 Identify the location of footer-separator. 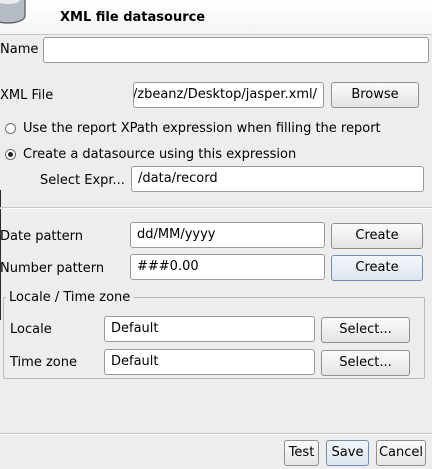
(216, 434).